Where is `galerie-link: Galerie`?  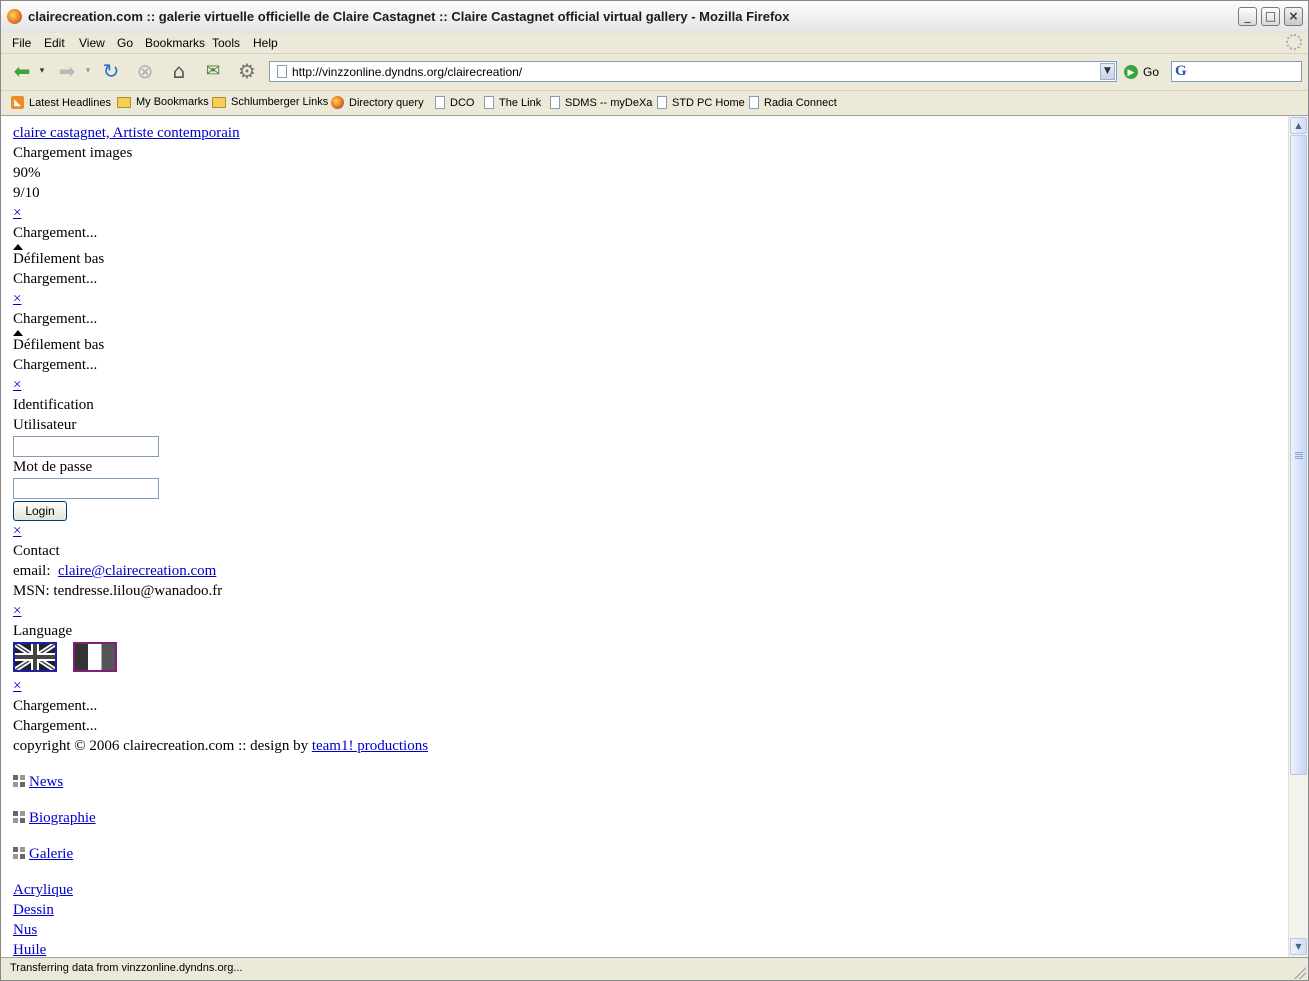
galerie-link: Galerie is located at coordinates (51, 854).